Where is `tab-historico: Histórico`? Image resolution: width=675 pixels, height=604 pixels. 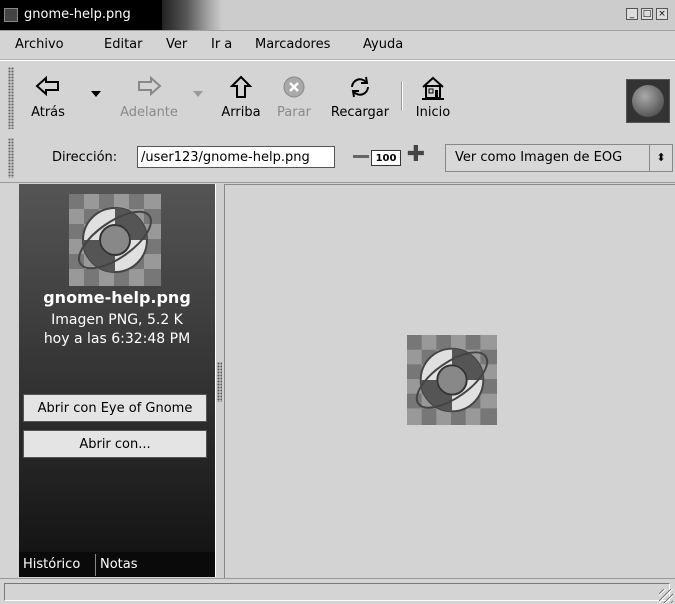
tab-historico: Histórico is located at coordinates (51, 565).